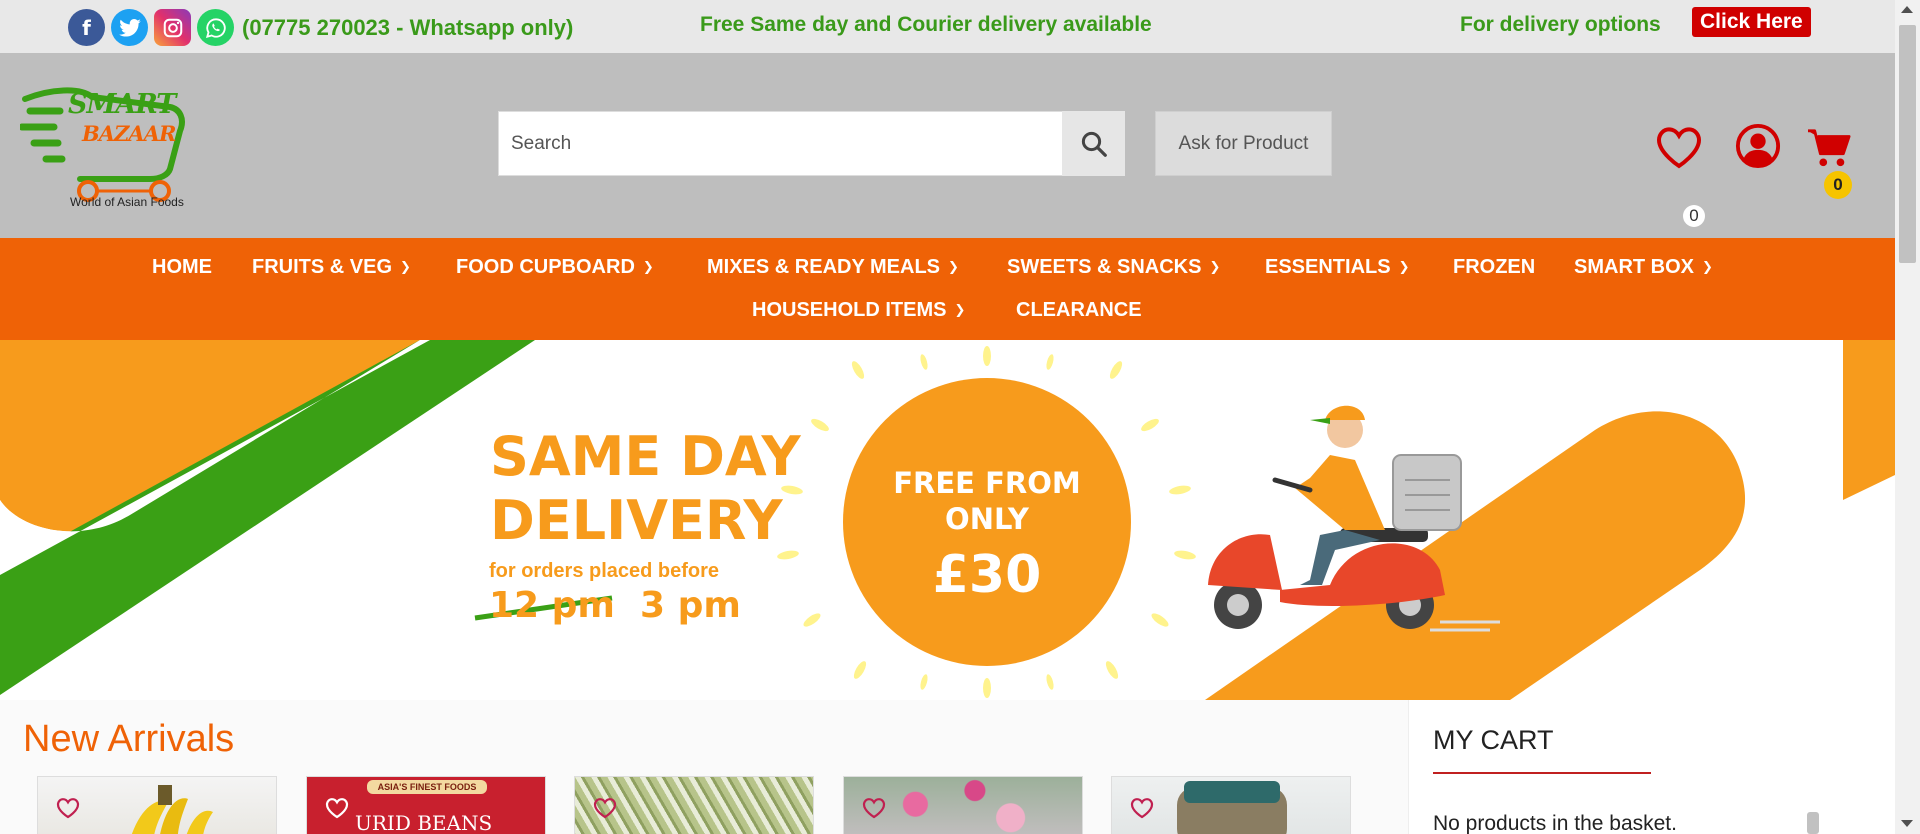 The image size is (1920, 834). I want to click on instagram-icon, so click(172, 27).